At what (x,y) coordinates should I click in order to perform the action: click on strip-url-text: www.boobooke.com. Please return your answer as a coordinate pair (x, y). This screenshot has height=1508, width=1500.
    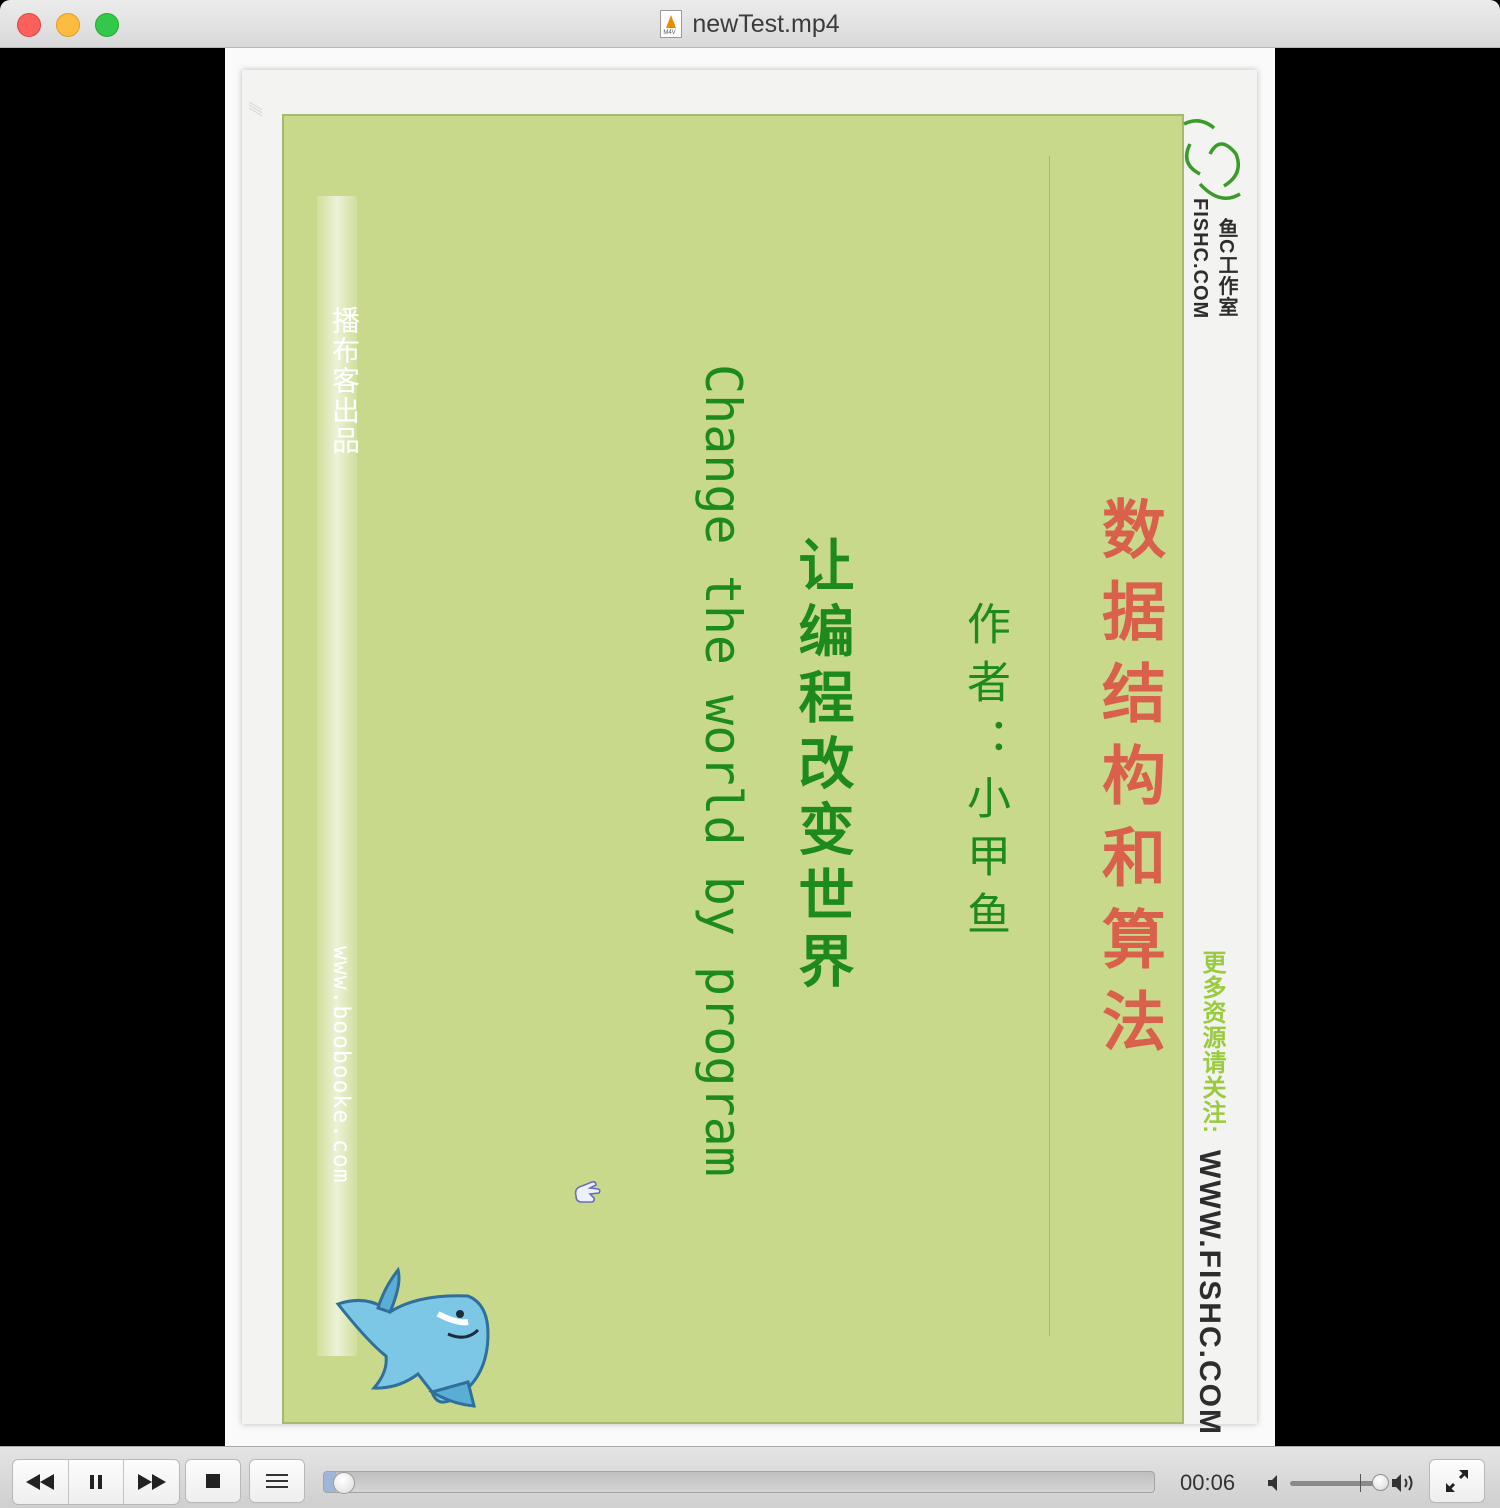
    Looking at the image, I should click on (341, 1065).